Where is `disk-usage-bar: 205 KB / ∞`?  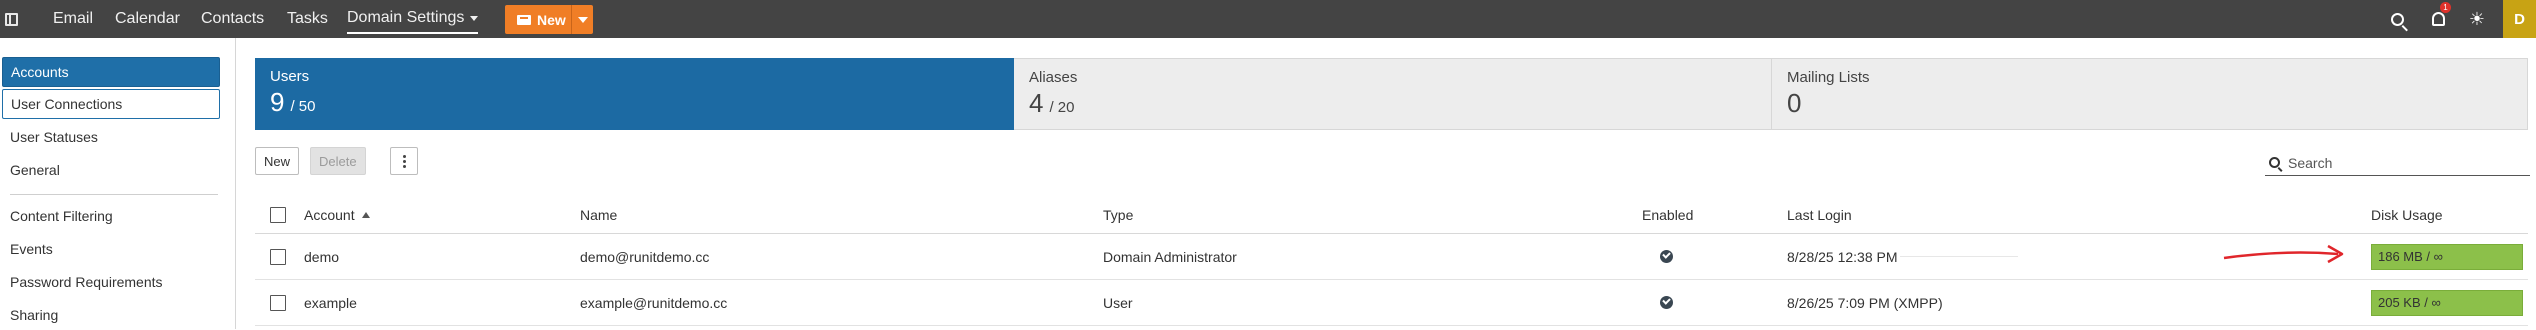
disk-usage-bar: 205 KB / ∞ is located at coordinates (2447, 302).